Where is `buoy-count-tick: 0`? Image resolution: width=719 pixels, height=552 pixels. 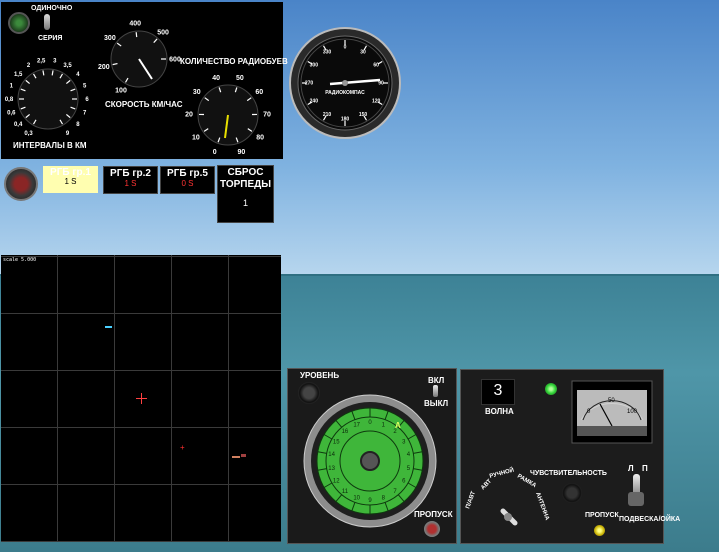
buoy-count-tick: 0 is located at coordinates (215, 152).